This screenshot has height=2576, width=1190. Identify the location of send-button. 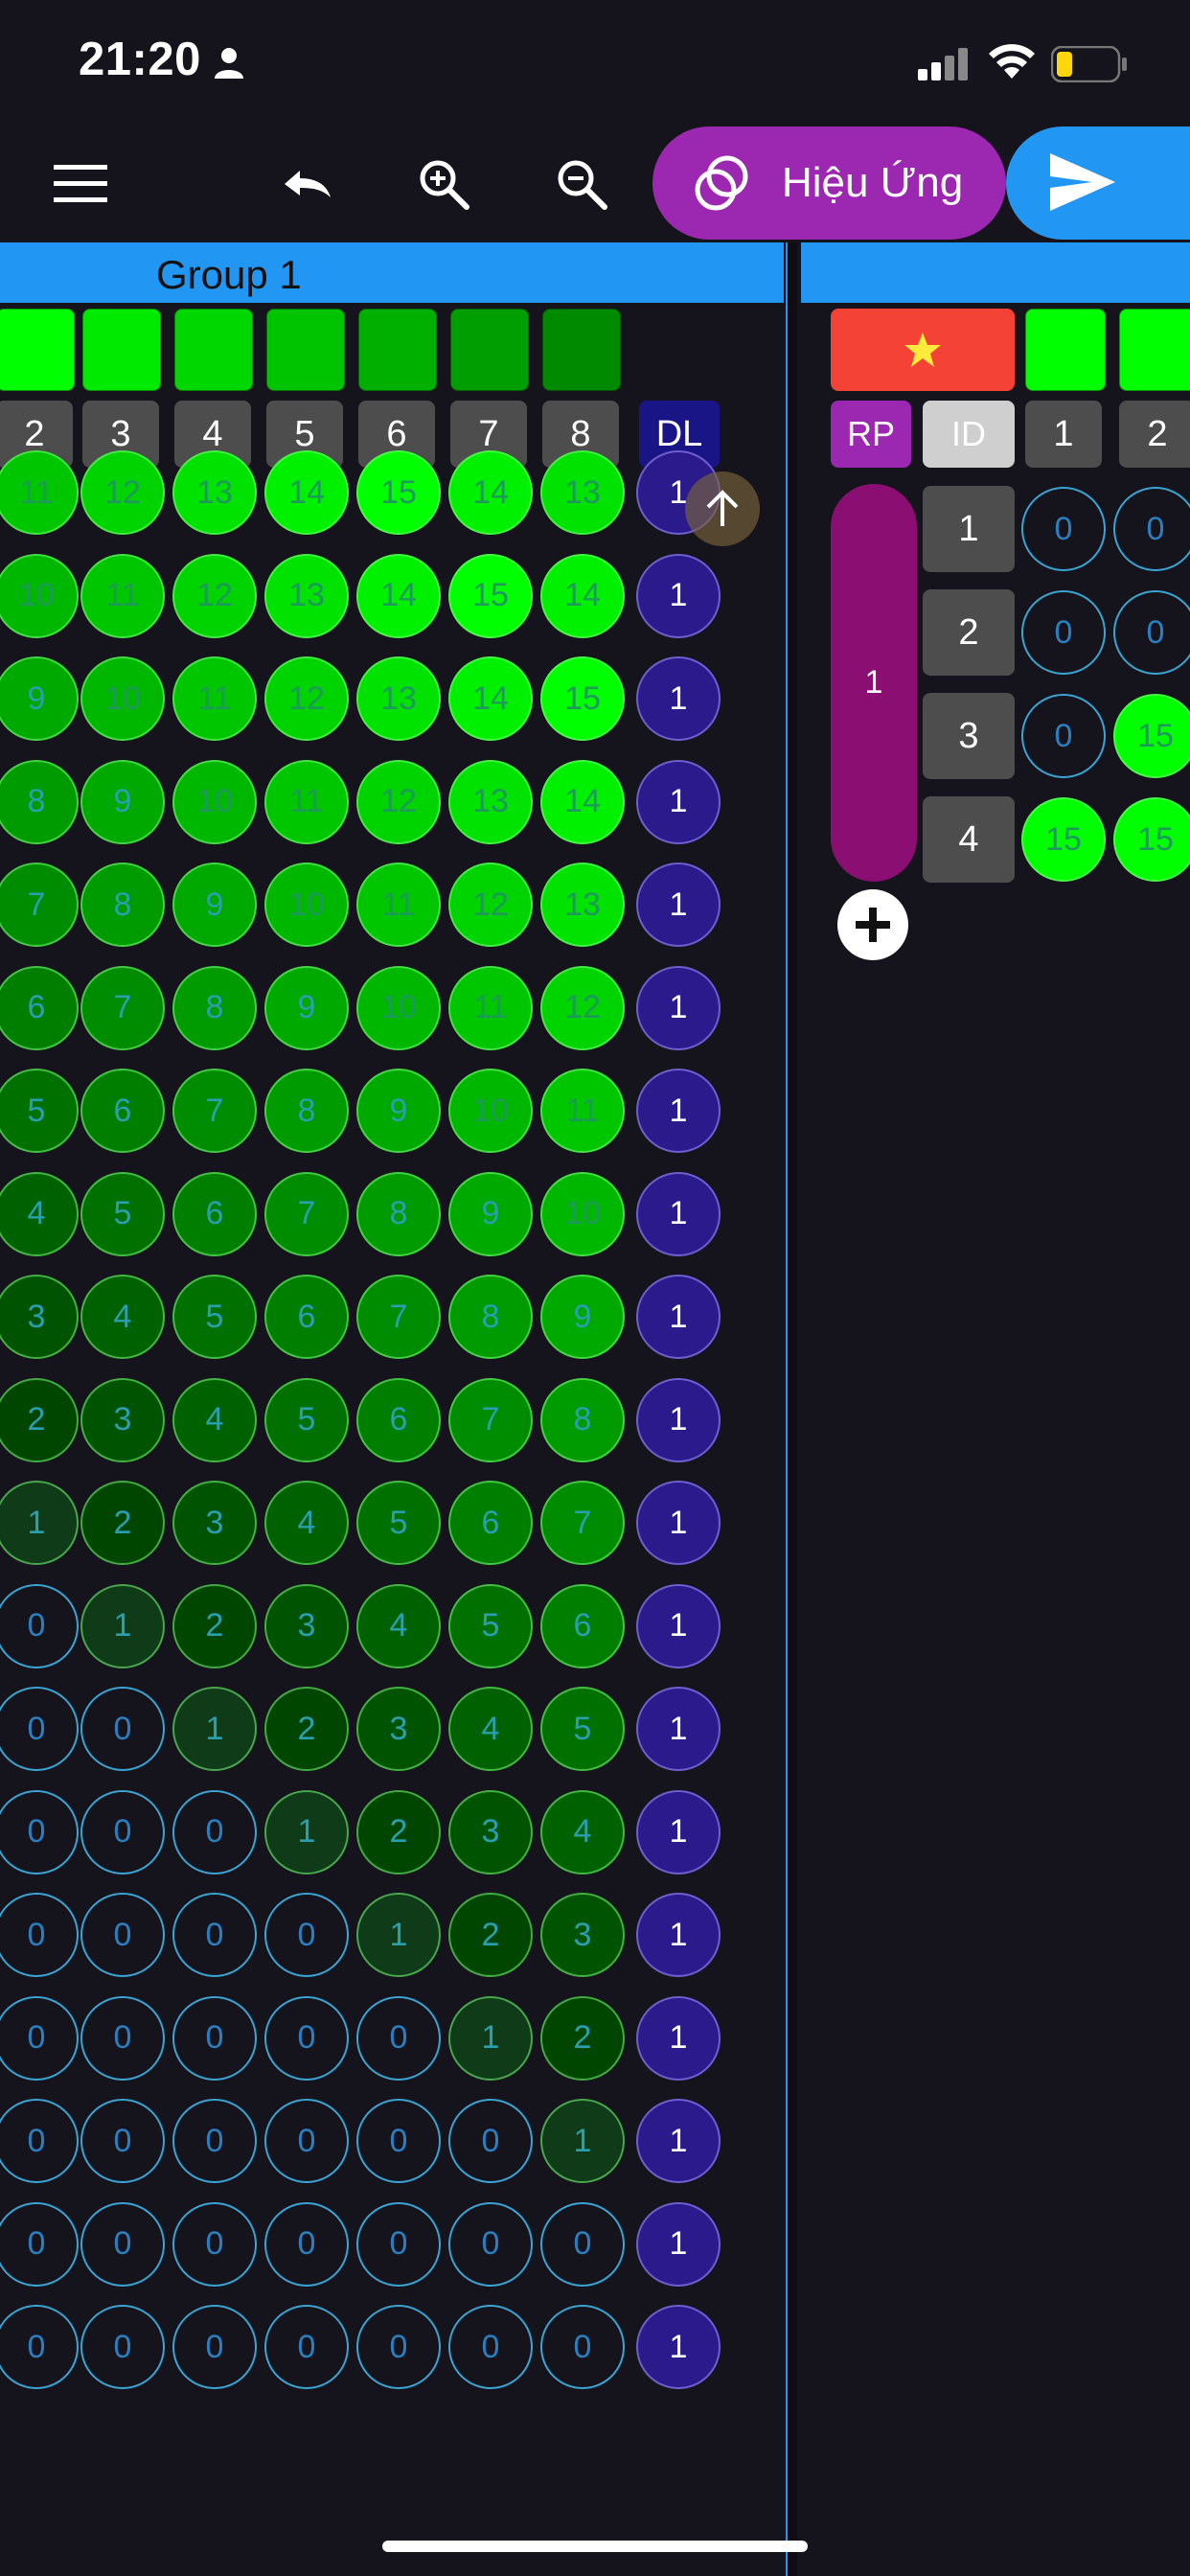
(1098, 183).